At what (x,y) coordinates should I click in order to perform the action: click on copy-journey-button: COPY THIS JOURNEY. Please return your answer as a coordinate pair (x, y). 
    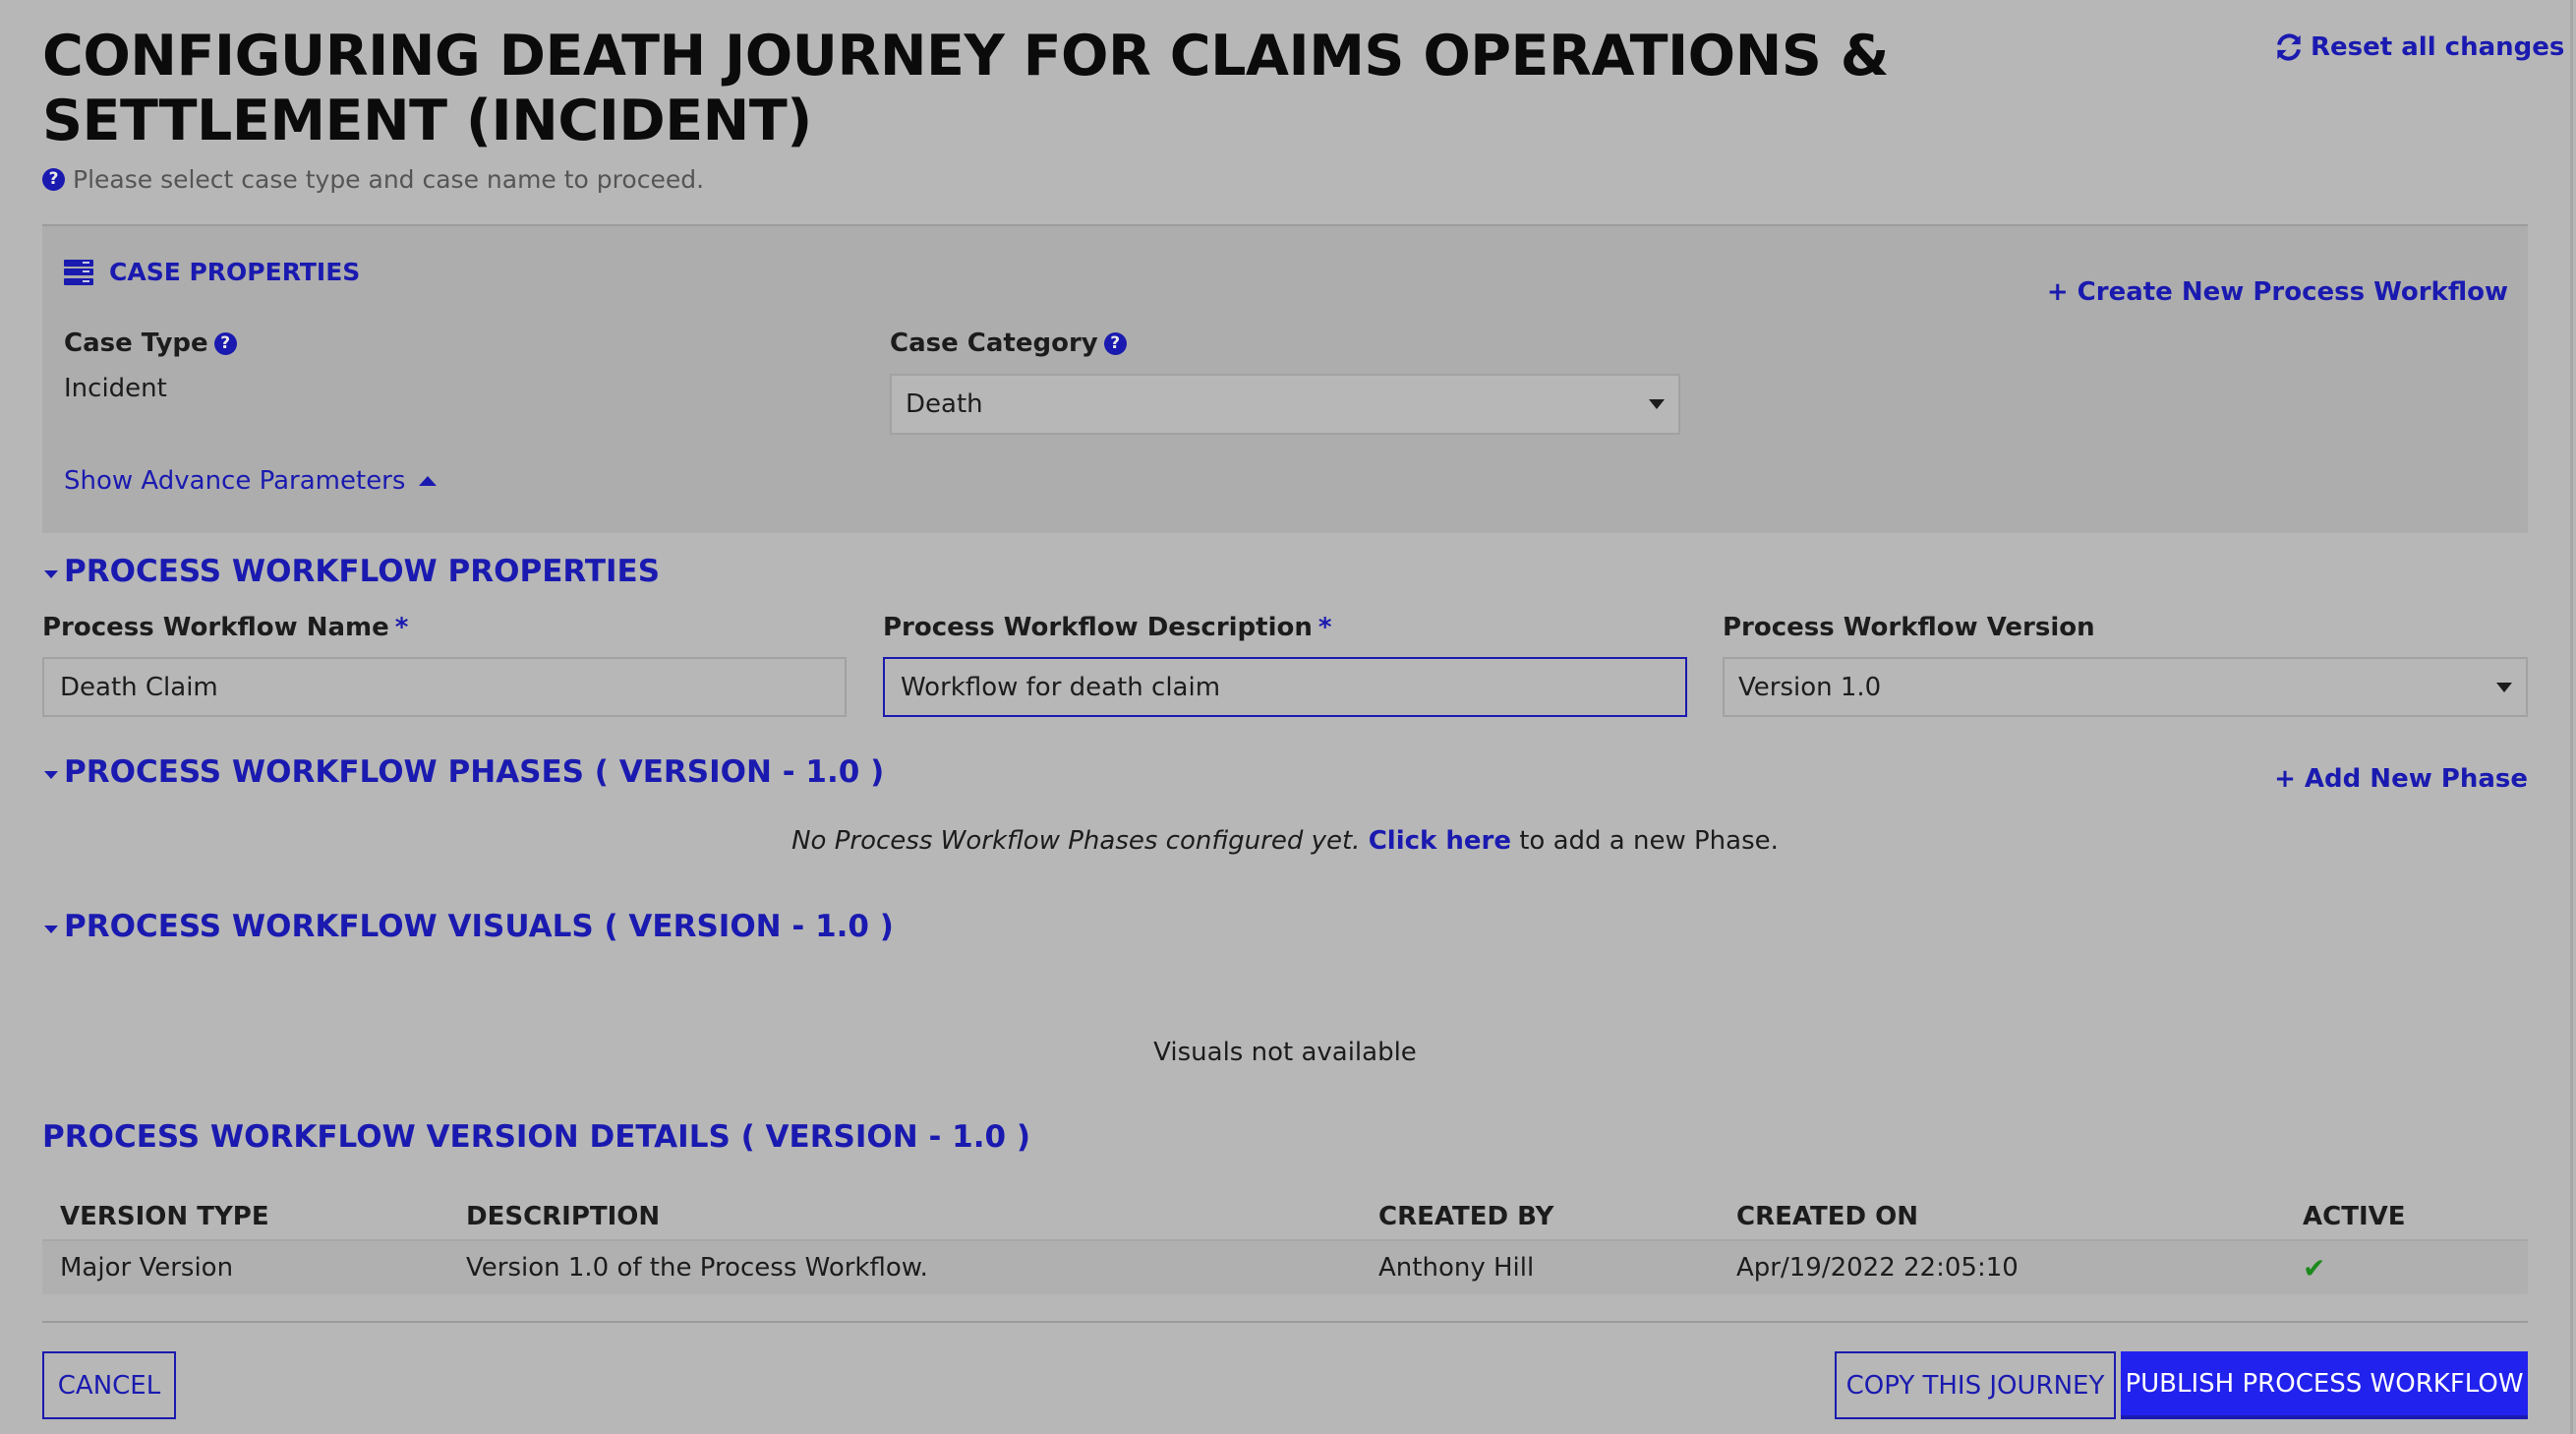
    Looking at the image, I should click on (1975, 1385).